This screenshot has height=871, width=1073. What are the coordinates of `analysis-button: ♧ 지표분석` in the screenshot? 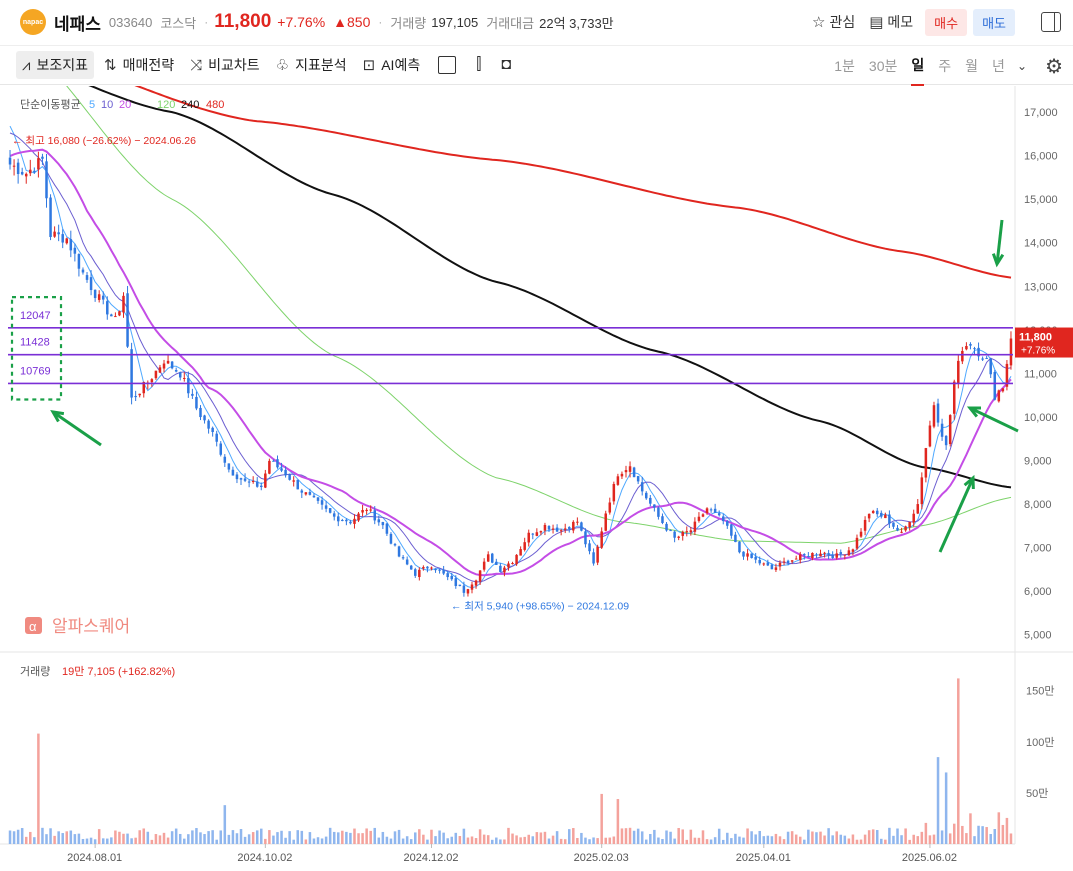 It's located at (311, 65).